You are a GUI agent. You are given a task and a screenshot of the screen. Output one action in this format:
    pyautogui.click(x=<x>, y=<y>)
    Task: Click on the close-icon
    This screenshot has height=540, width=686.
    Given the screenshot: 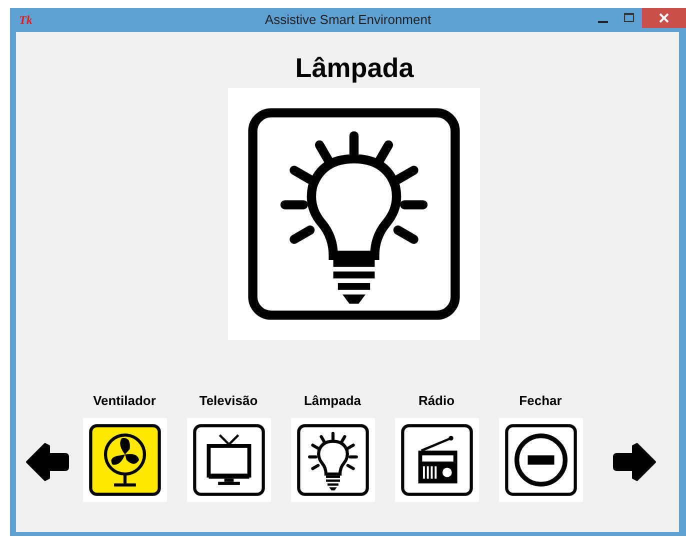 What is the action you would take?
    pyautogui.click(x=664, y=18)
    